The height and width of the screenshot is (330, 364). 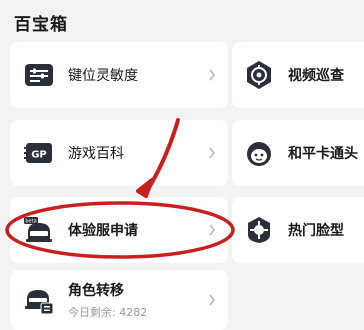 I want to click on tool-cartoon-avatar: 和平卡通头, so click(x=298, y=153).